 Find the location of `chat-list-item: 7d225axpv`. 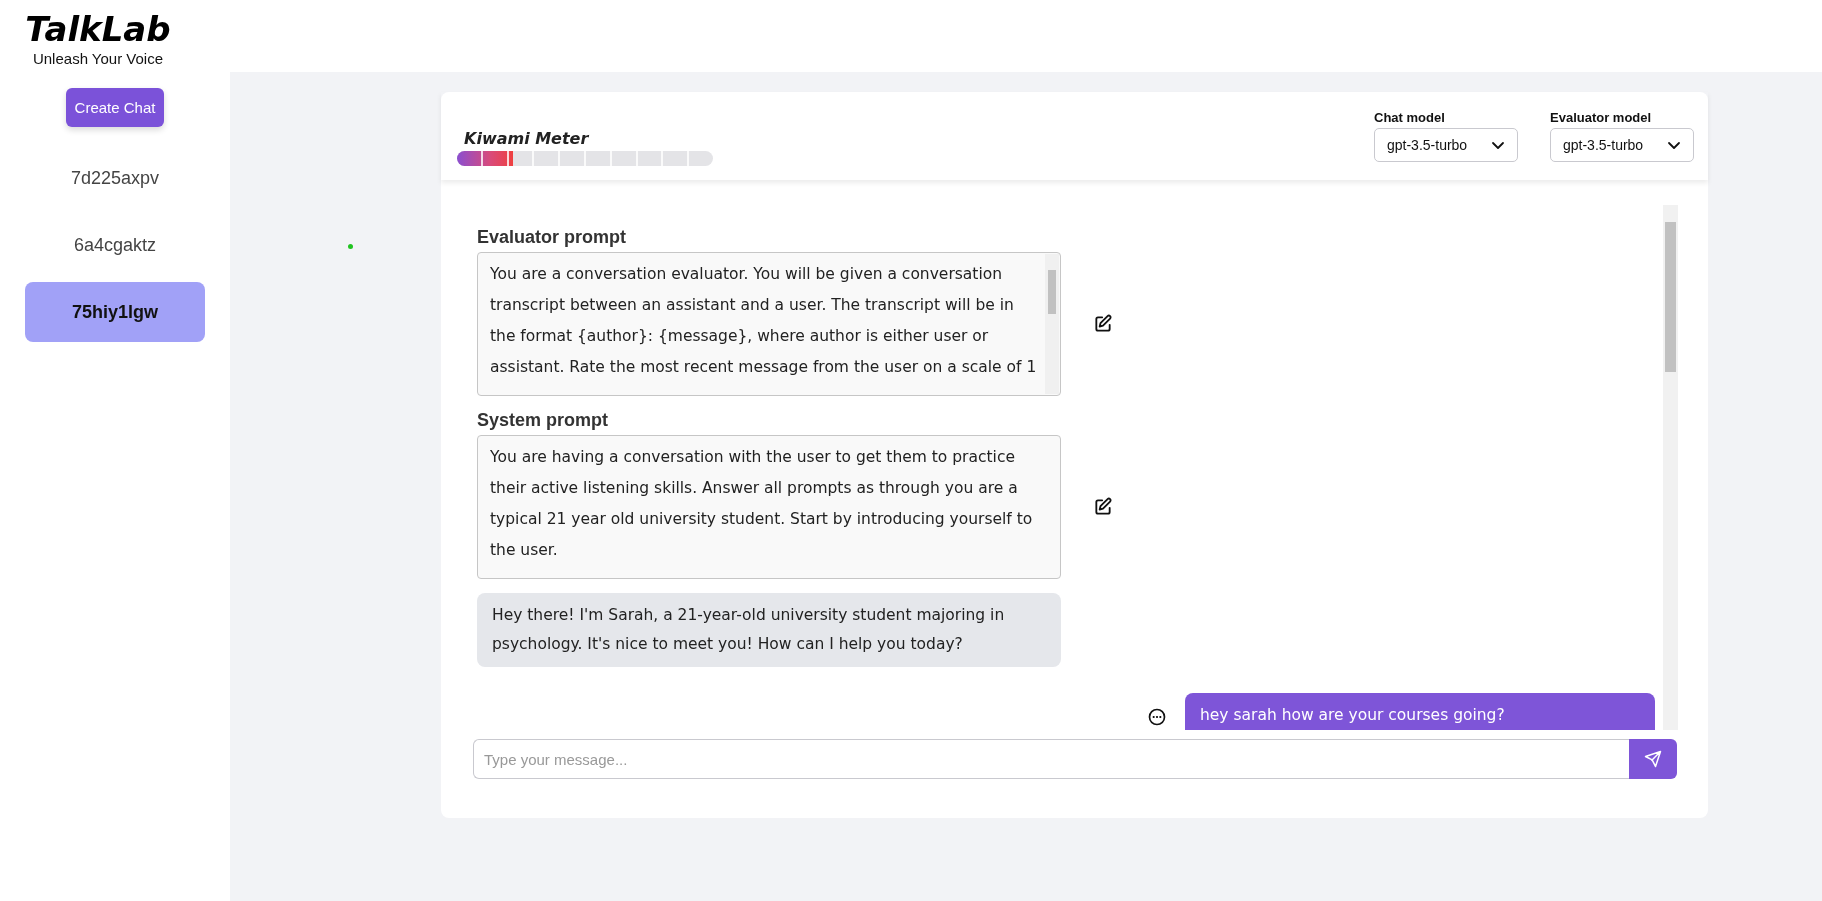

chat-list-item: 7d225axpv is located at coordinates (115, 178).